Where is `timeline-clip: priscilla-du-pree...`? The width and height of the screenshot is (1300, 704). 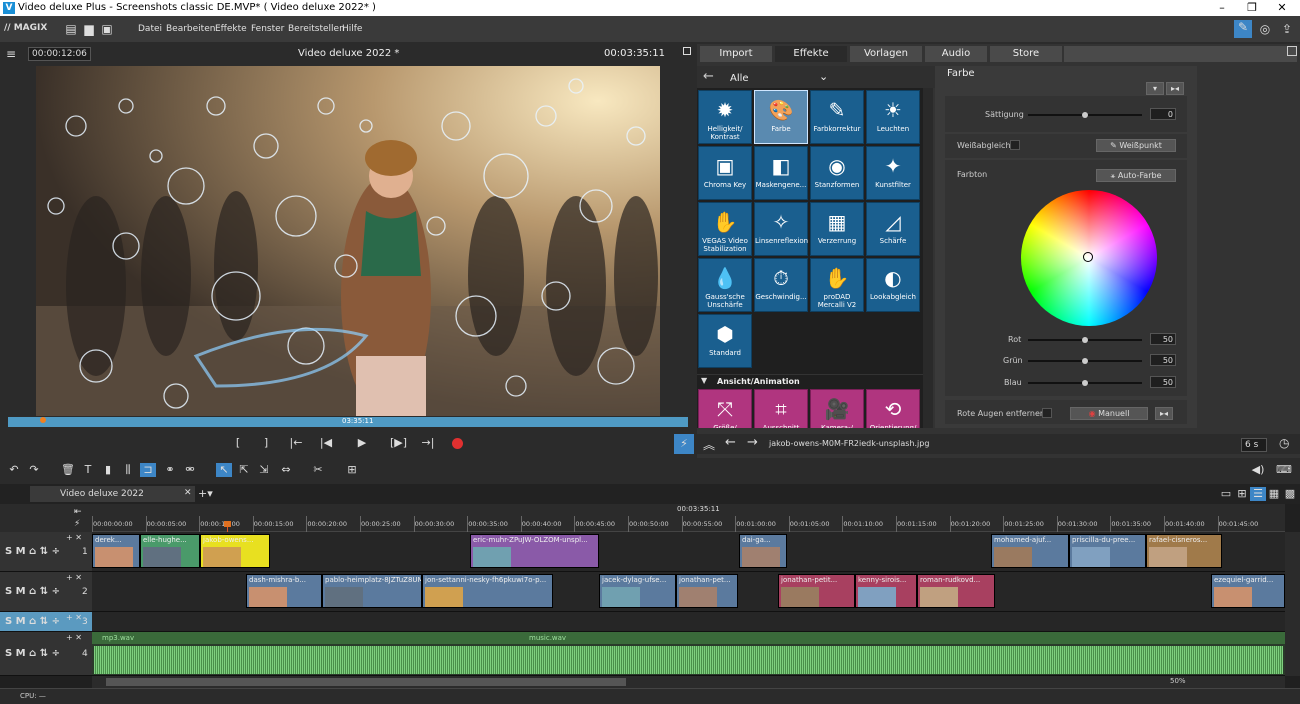
timeline-clip: priscilla-du-pree... is located at coordinates (1107, 551).